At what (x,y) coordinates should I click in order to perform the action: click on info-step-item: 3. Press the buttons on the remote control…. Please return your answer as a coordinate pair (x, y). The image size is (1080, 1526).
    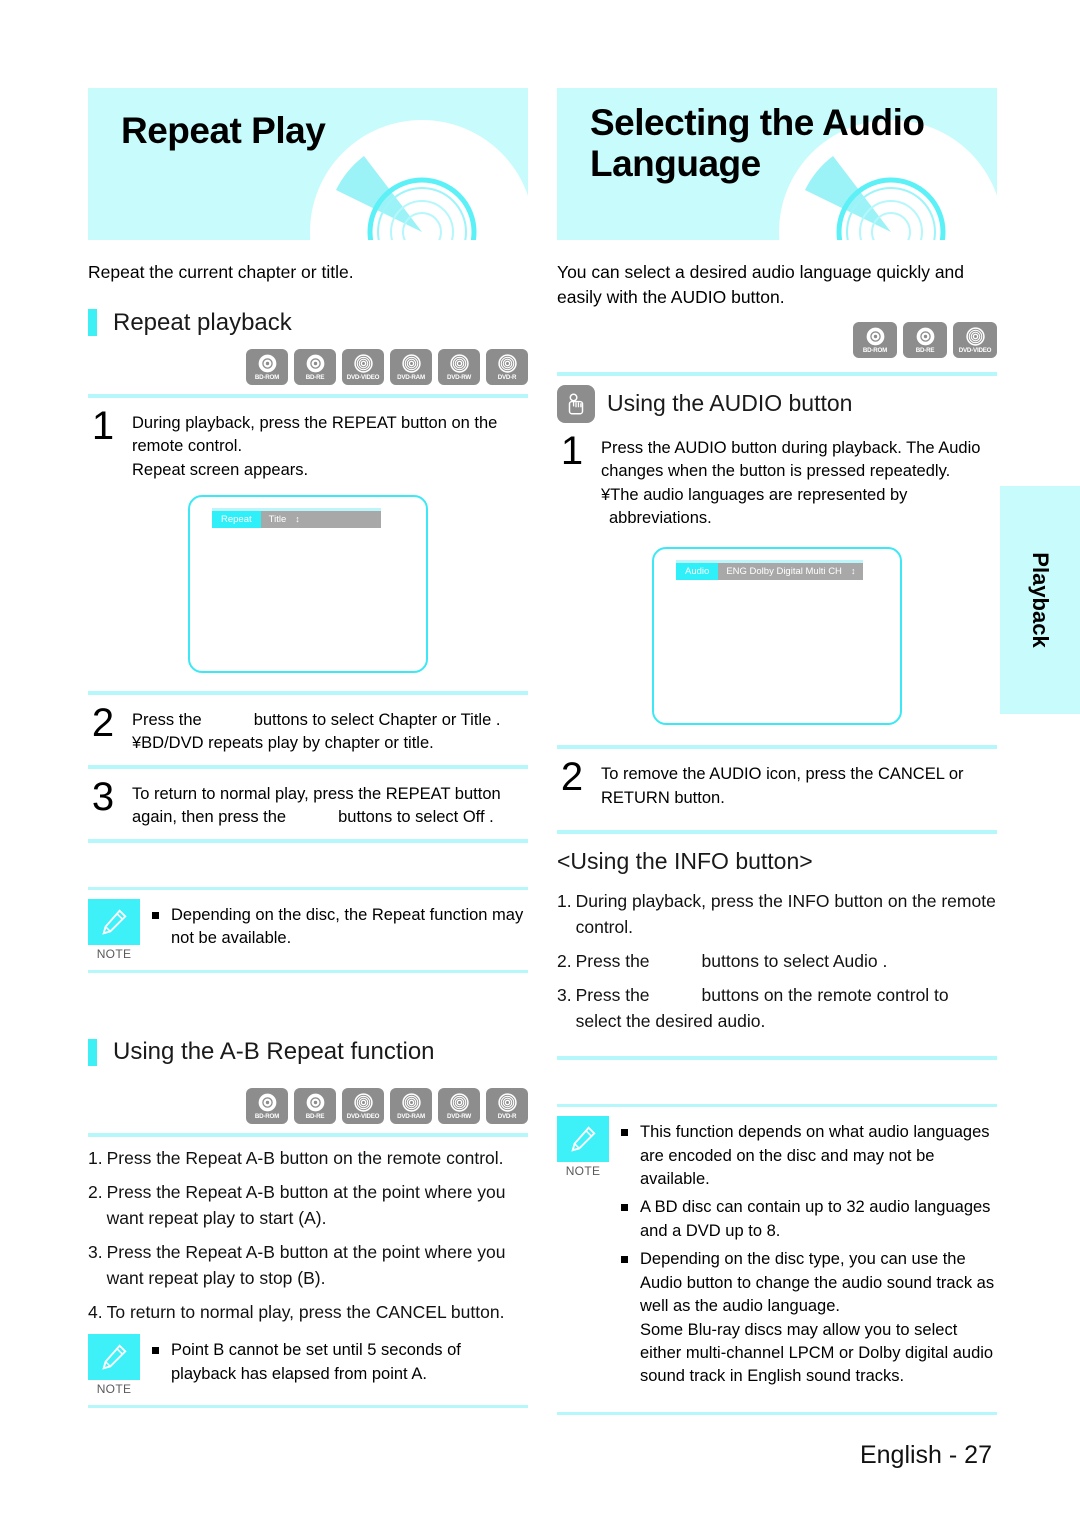
    Looking at the image, I should click on (777, 1008).